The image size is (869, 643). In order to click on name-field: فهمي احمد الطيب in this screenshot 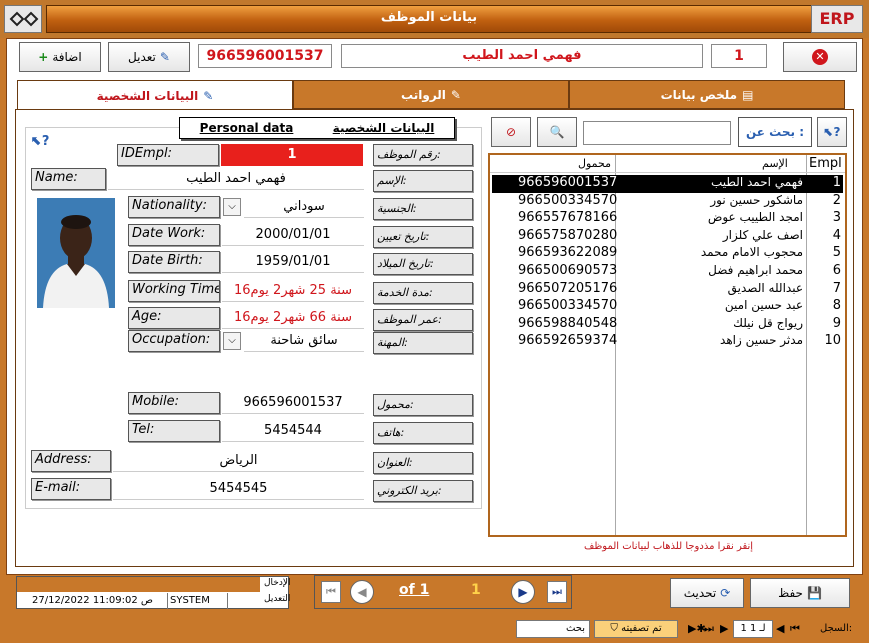, I will do `click(236, 179)`.